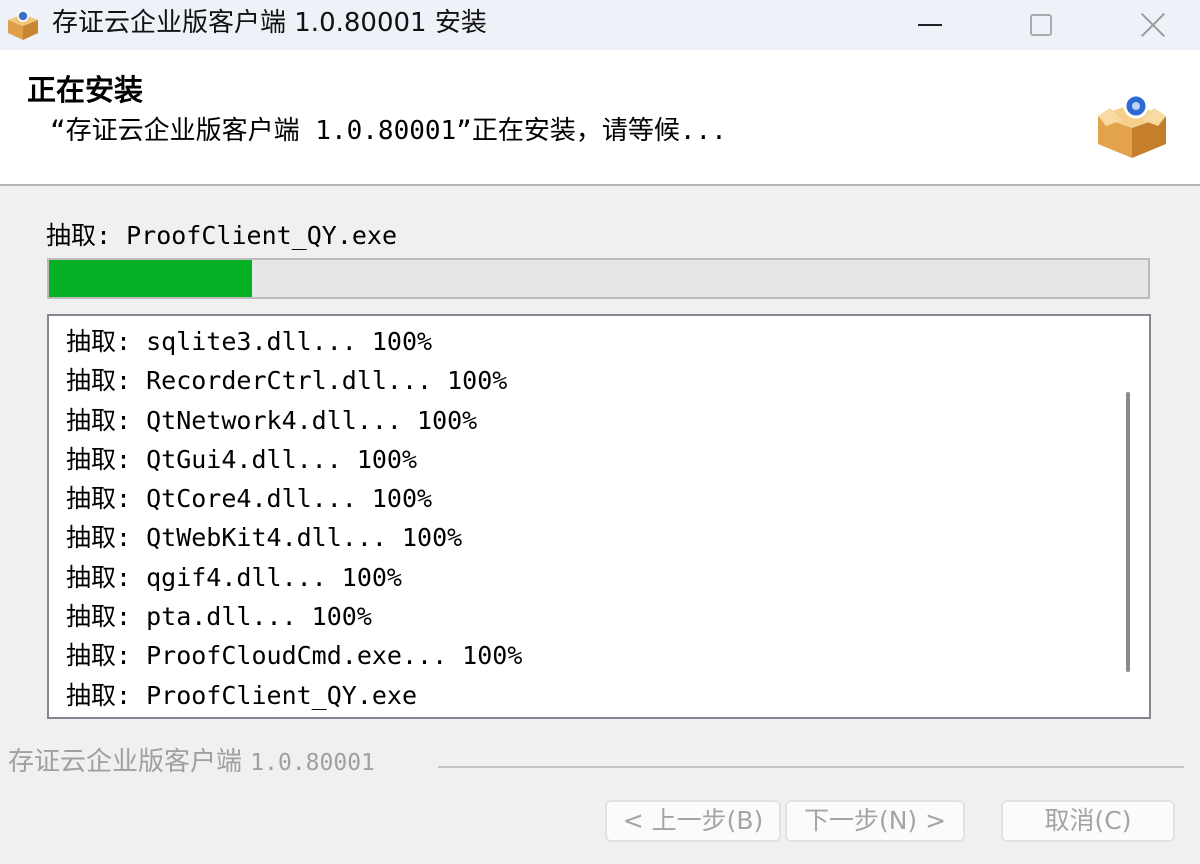  Describe the element at coordinates (1088, 821) in the screenshot. I see `cancel-button: 取消(C)` at that location.